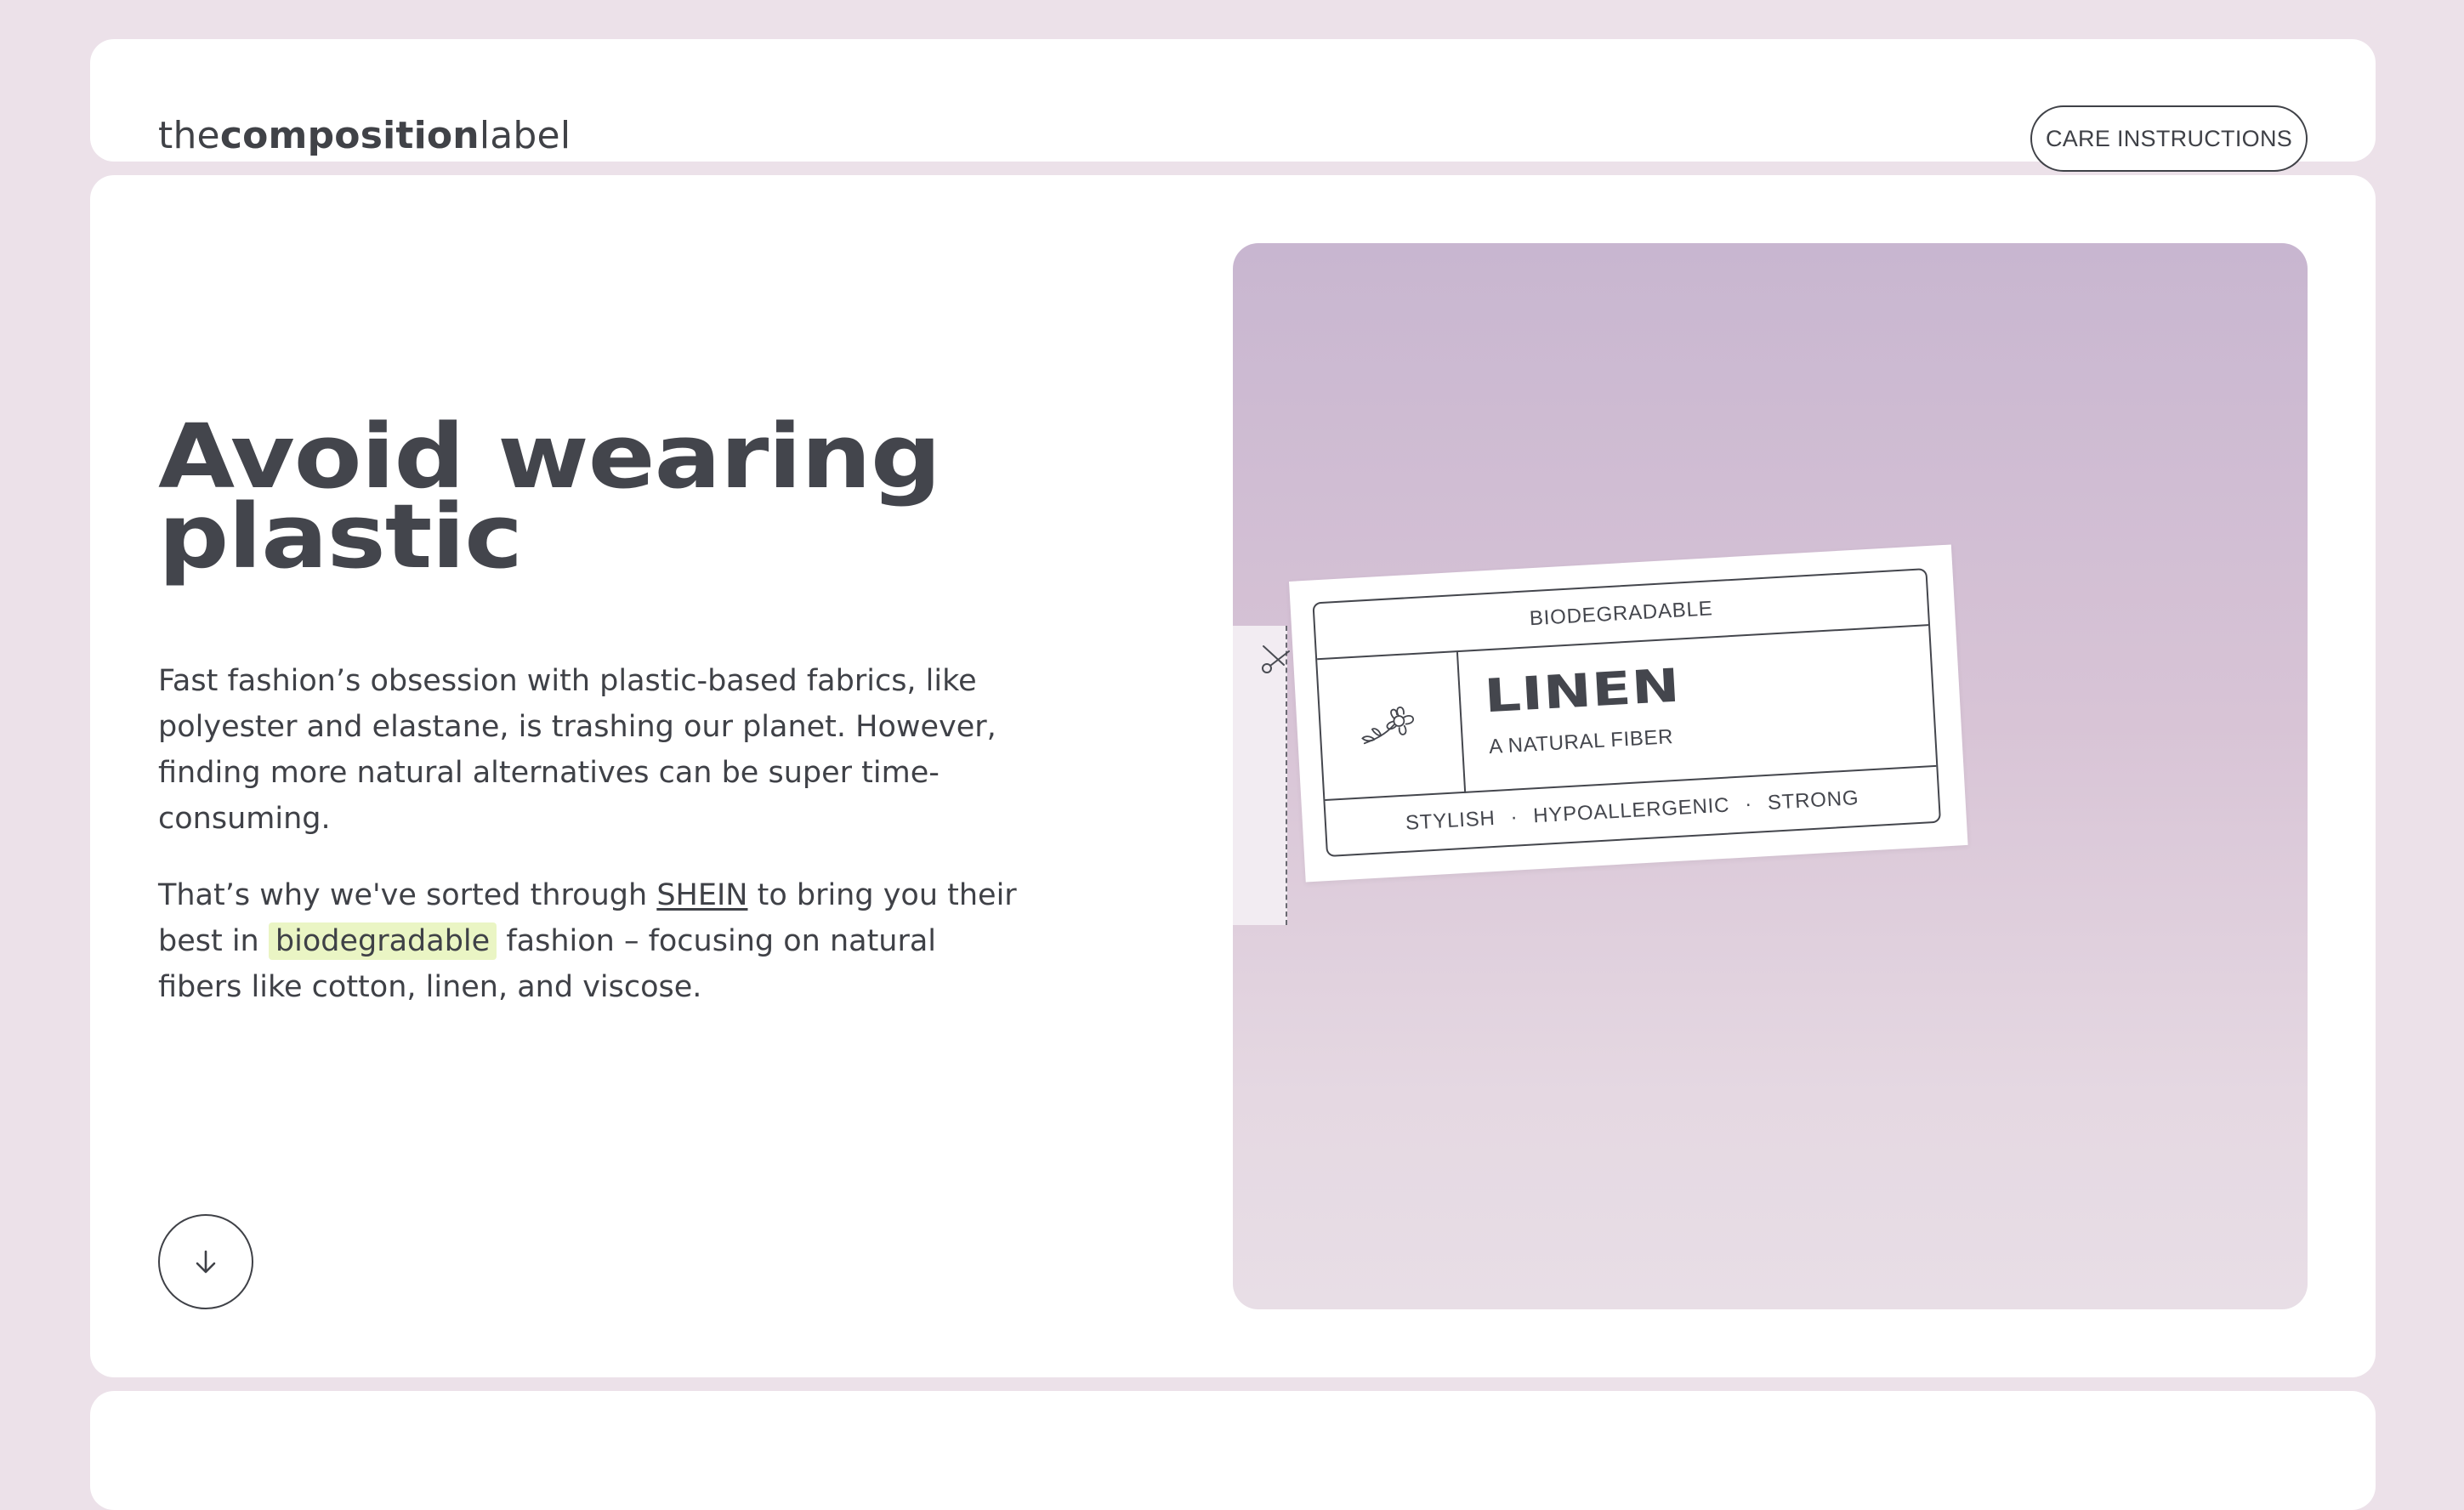  Describe the element at coordinates (1581, 742) in the screenshot. I see `tag-fiber-subtitle: A NATURAL FIBER` at that location.